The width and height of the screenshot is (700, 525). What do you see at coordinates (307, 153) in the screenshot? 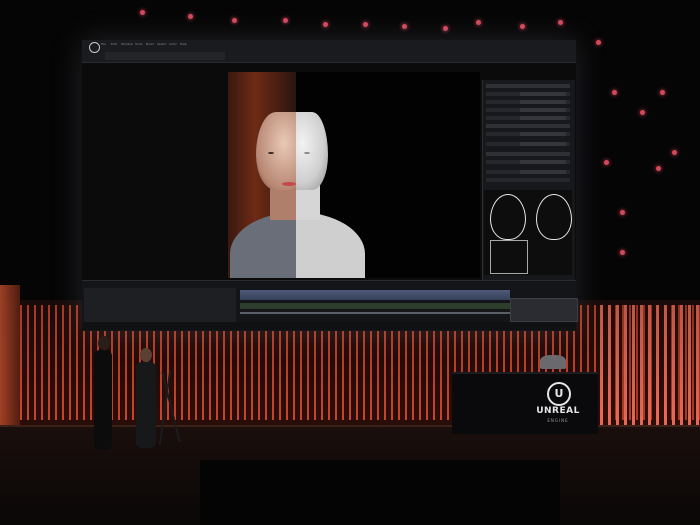
I see `right-eye` at bounding box center [307, 153].